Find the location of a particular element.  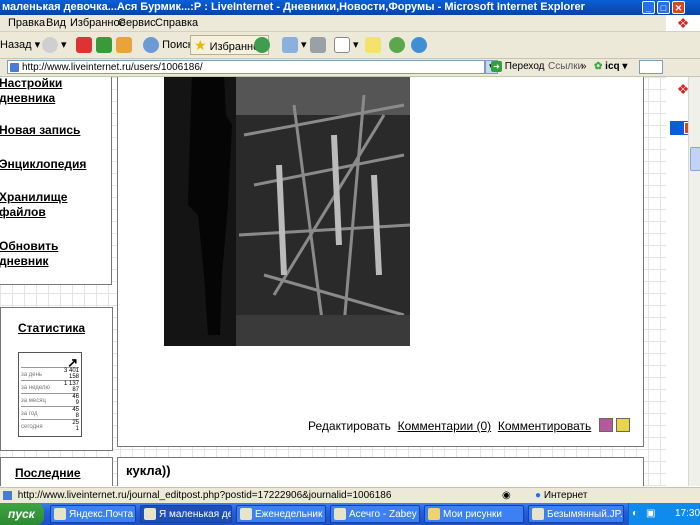

stats-row-value: 46 9 is located at coordinates (75, 400).